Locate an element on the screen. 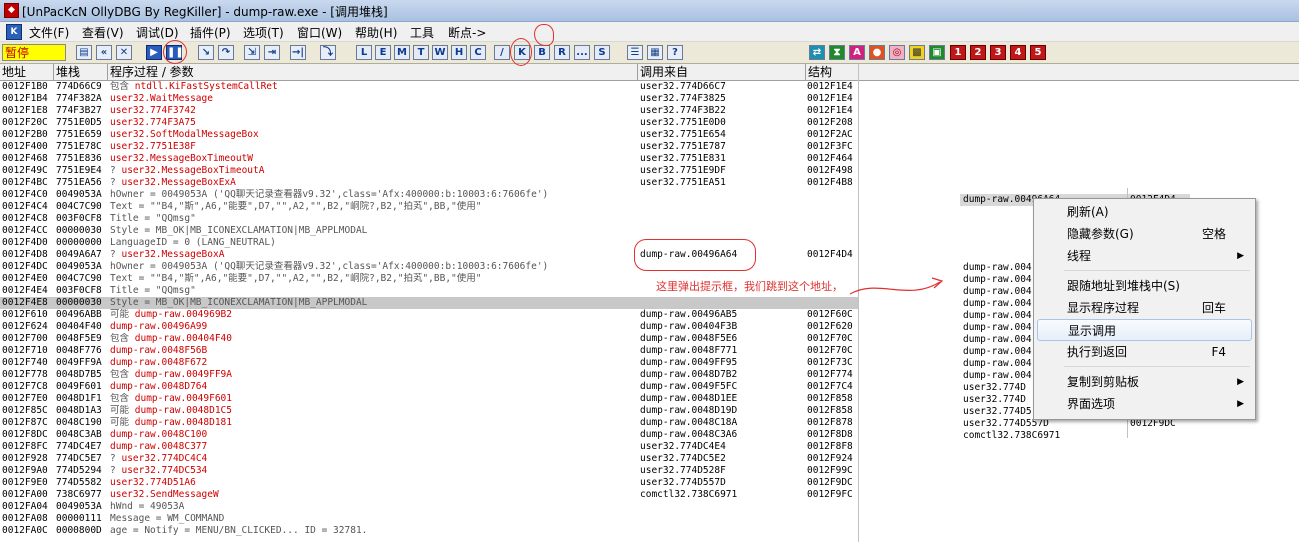  context-menu-item: 显示程序过程 回车 is located at coordinates (1144, 308).